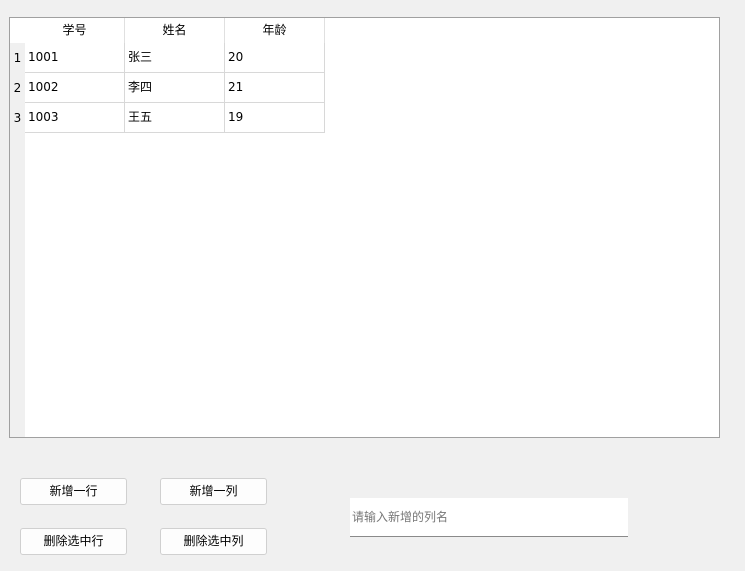  I want to click on row-header-2: 2, so click(17, 88).